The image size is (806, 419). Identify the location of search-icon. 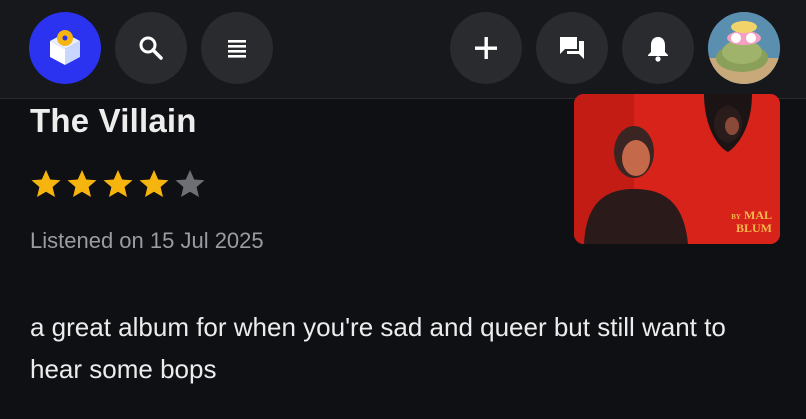
(151, 48).